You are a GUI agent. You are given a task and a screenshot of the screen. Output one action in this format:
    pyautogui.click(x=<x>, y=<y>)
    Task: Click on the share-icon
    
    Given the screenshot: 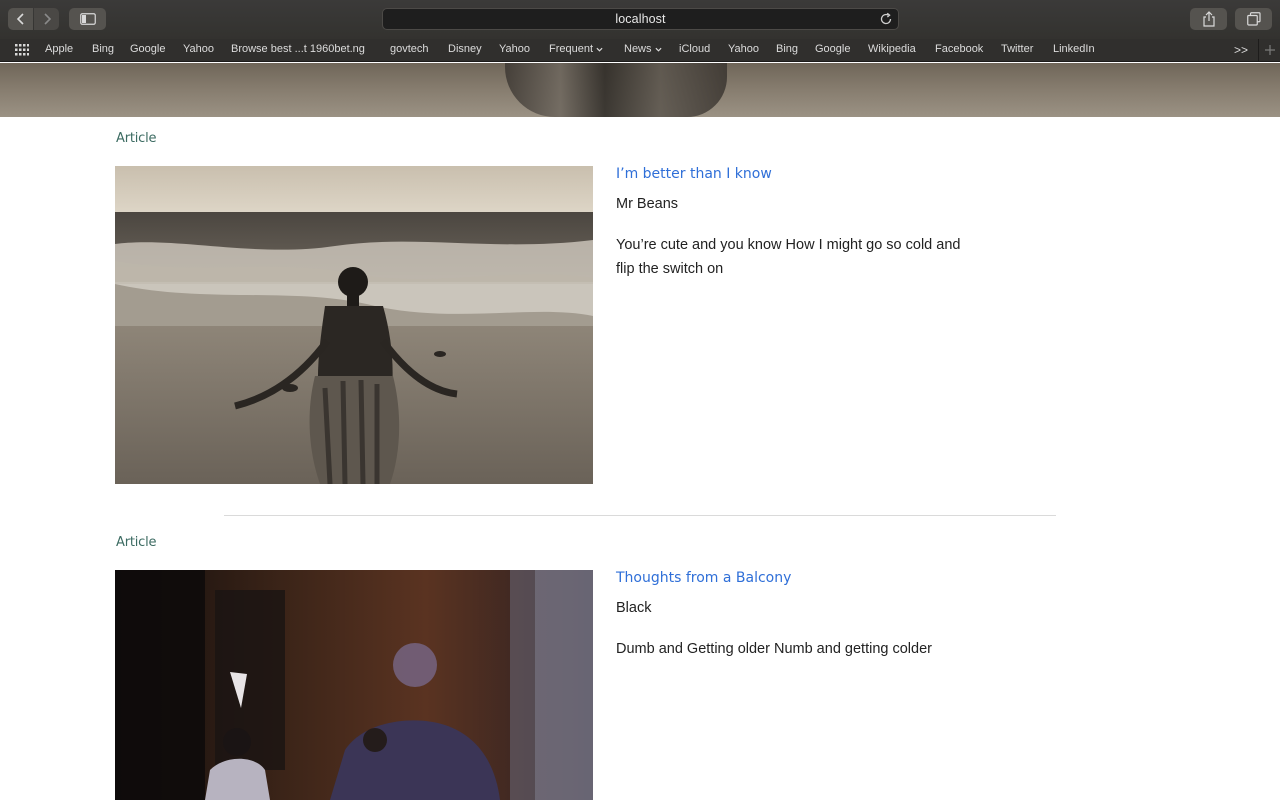 What is the action you would take?
    pyautogui.click(x=1208, y=19)
    